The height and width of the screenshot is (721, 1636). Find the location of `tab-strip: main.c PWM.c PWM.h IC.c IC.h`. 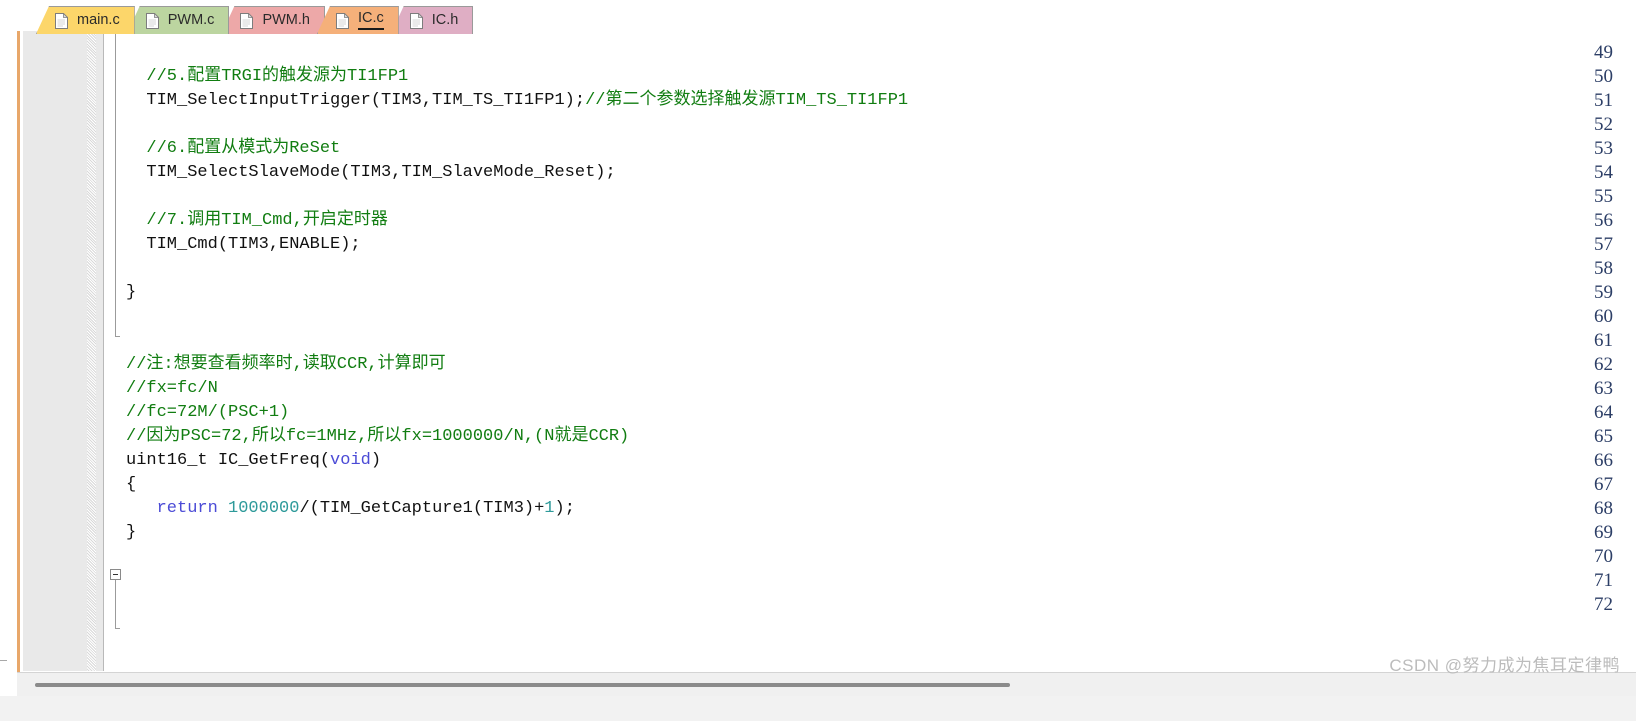

tab-strip: main.c PWM.c PWM.h IC.c IC.h is located at coordinates (255, 18).